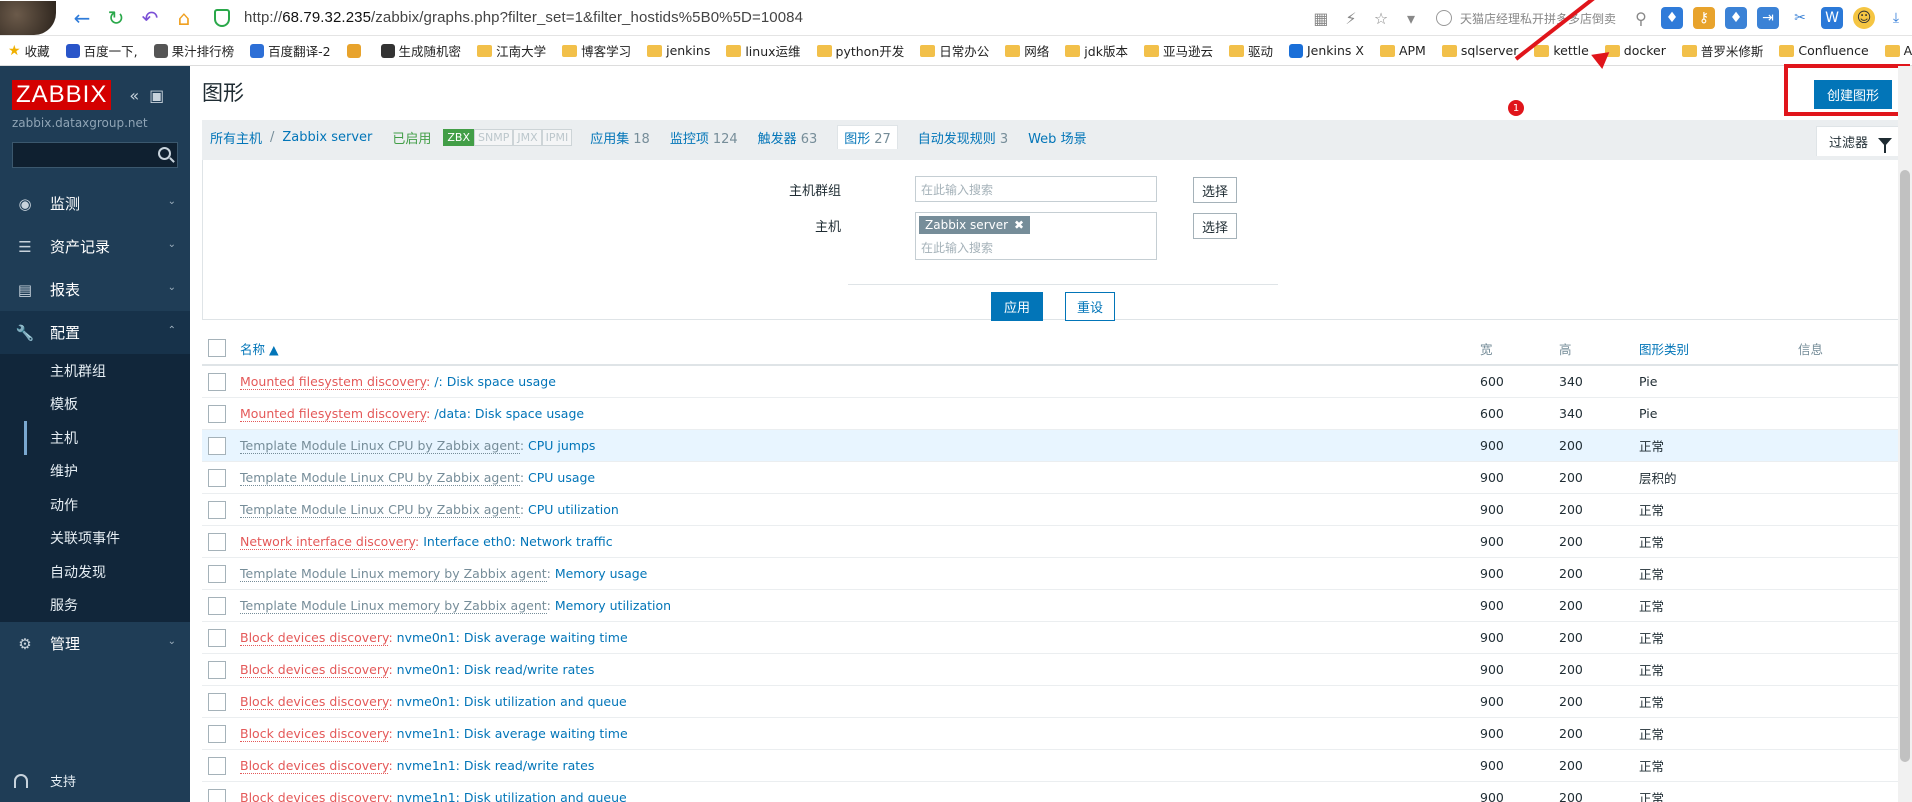 The image size is (1912, 802). I want to click on undo-icon: ↶, so click(150, 18).